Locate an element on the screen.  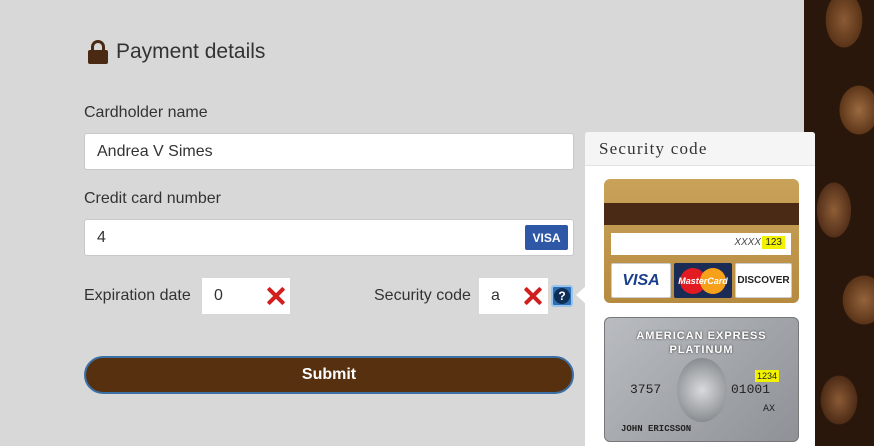
amex-number-left: 3757 is located at coordinates (646, 389).